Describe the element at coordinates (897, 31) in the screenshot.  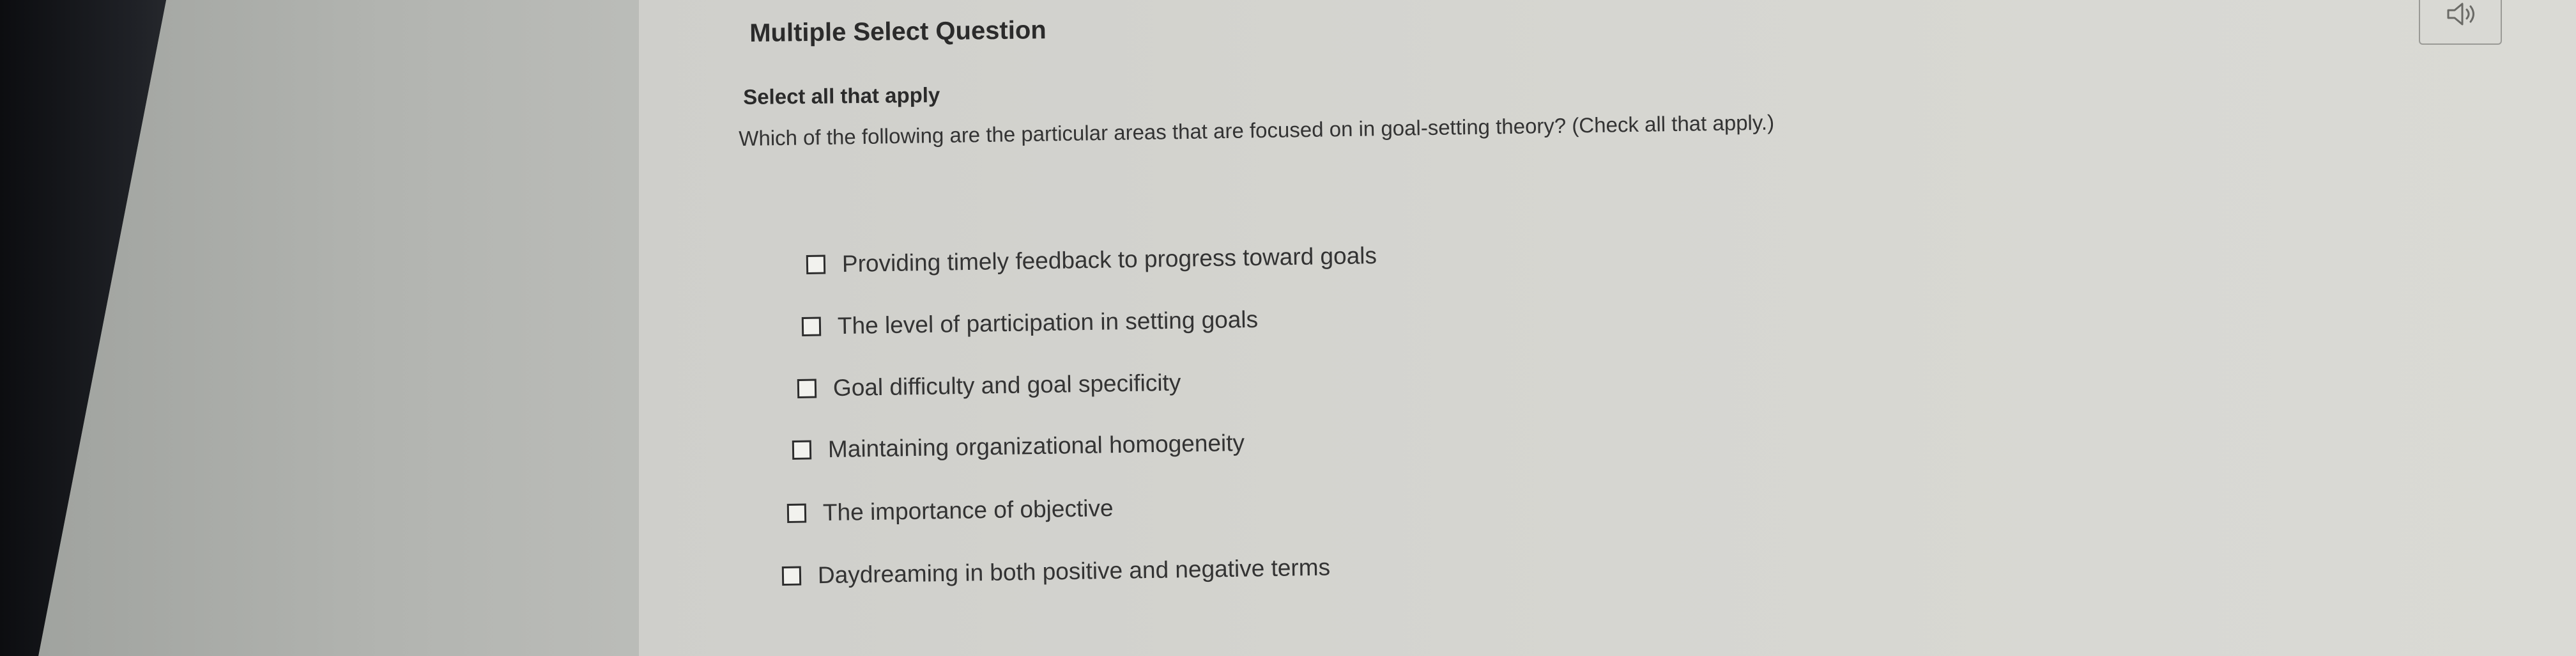
I see `question-type-heading: Multiple Select Question` at that location.